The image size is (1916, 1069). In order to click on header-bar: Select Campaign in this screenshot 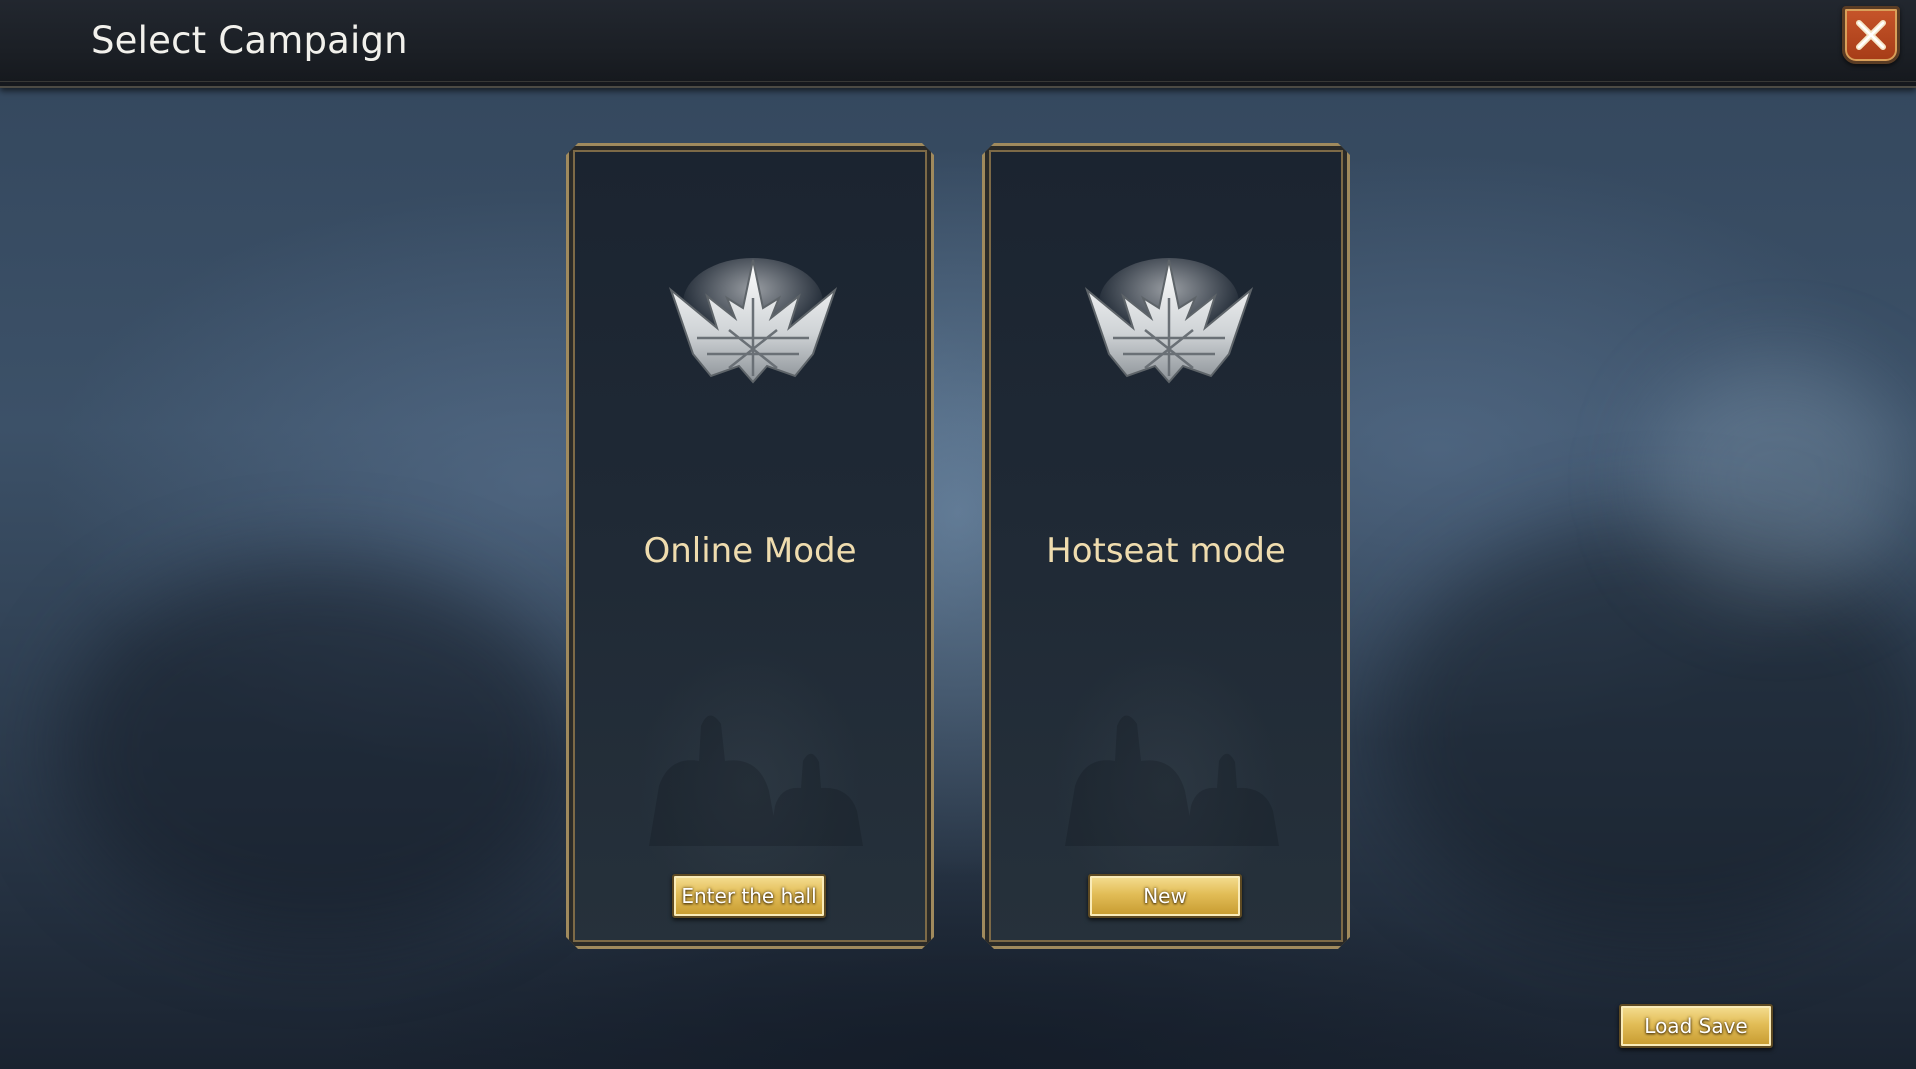, I will do `click(958, 44)`.